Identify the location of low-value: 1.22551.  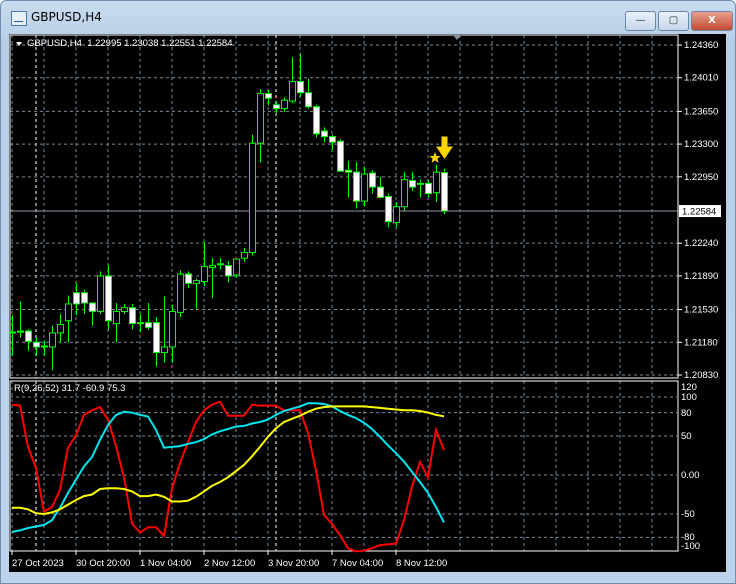
(178, 43).